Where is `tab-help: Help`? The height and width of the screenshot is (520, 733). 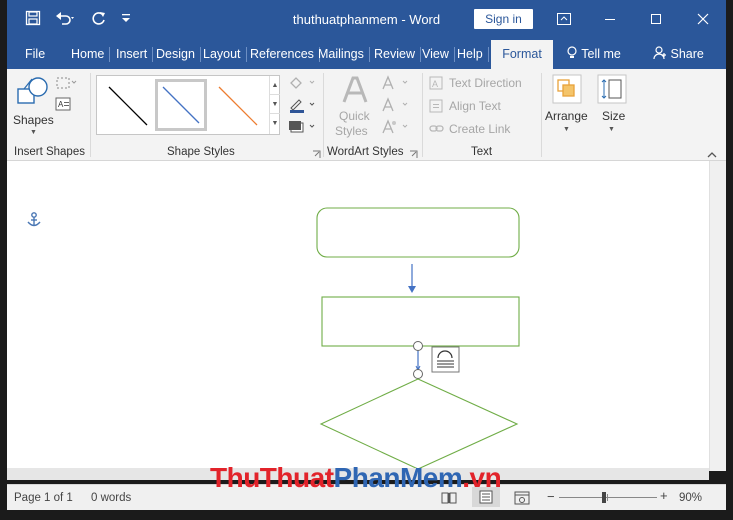
tab-help: Help is located at coordinates (471, 54).